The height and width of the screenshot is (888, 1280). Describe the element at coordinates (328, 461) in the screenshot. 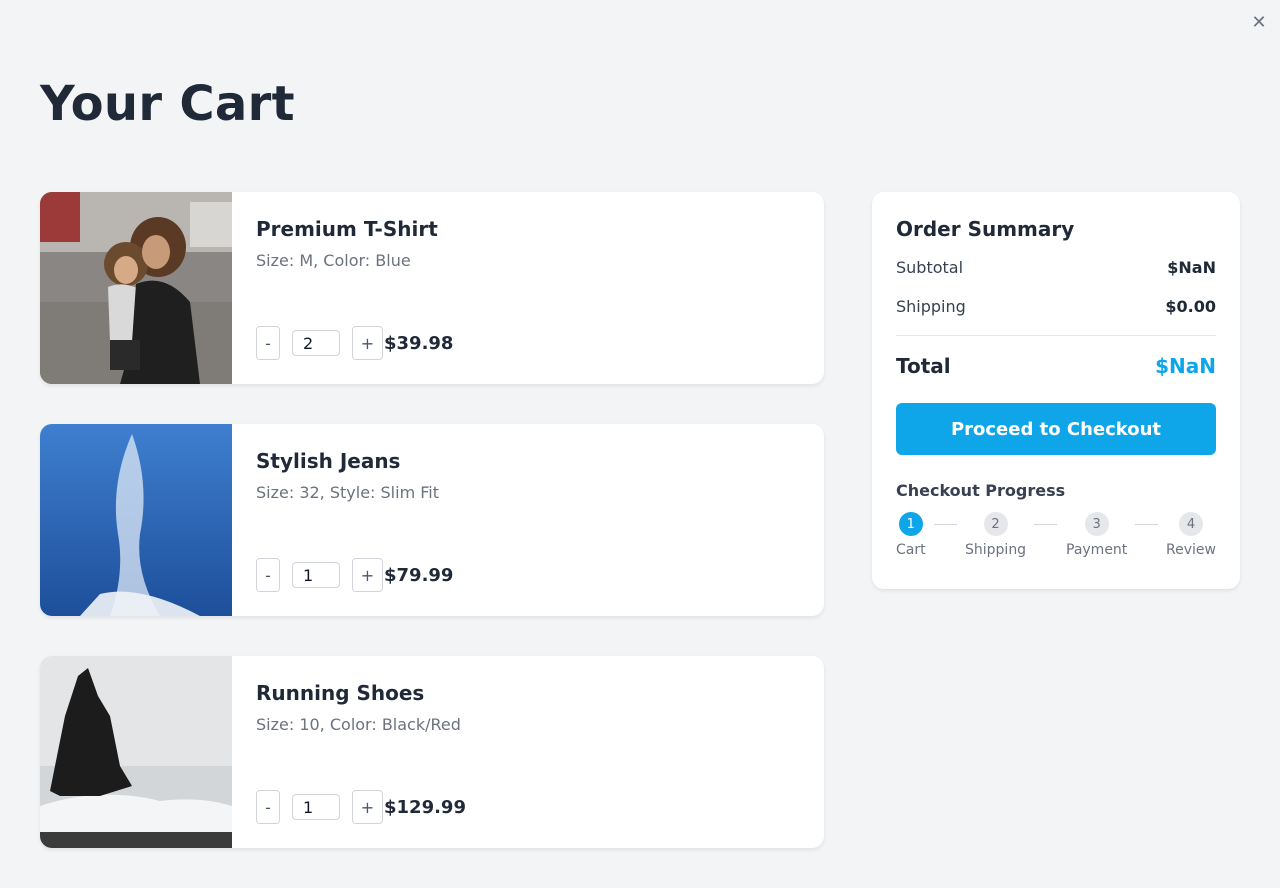

I see `item-name: Stylish Jeans` at that location.